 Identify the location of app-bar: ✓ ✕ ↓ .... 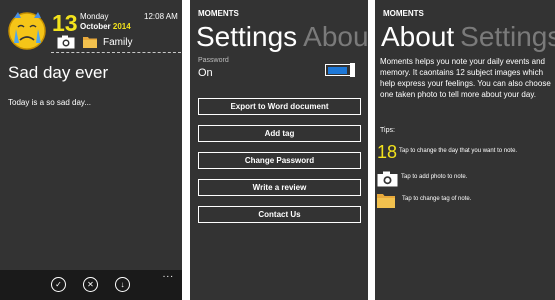
(91, 284).